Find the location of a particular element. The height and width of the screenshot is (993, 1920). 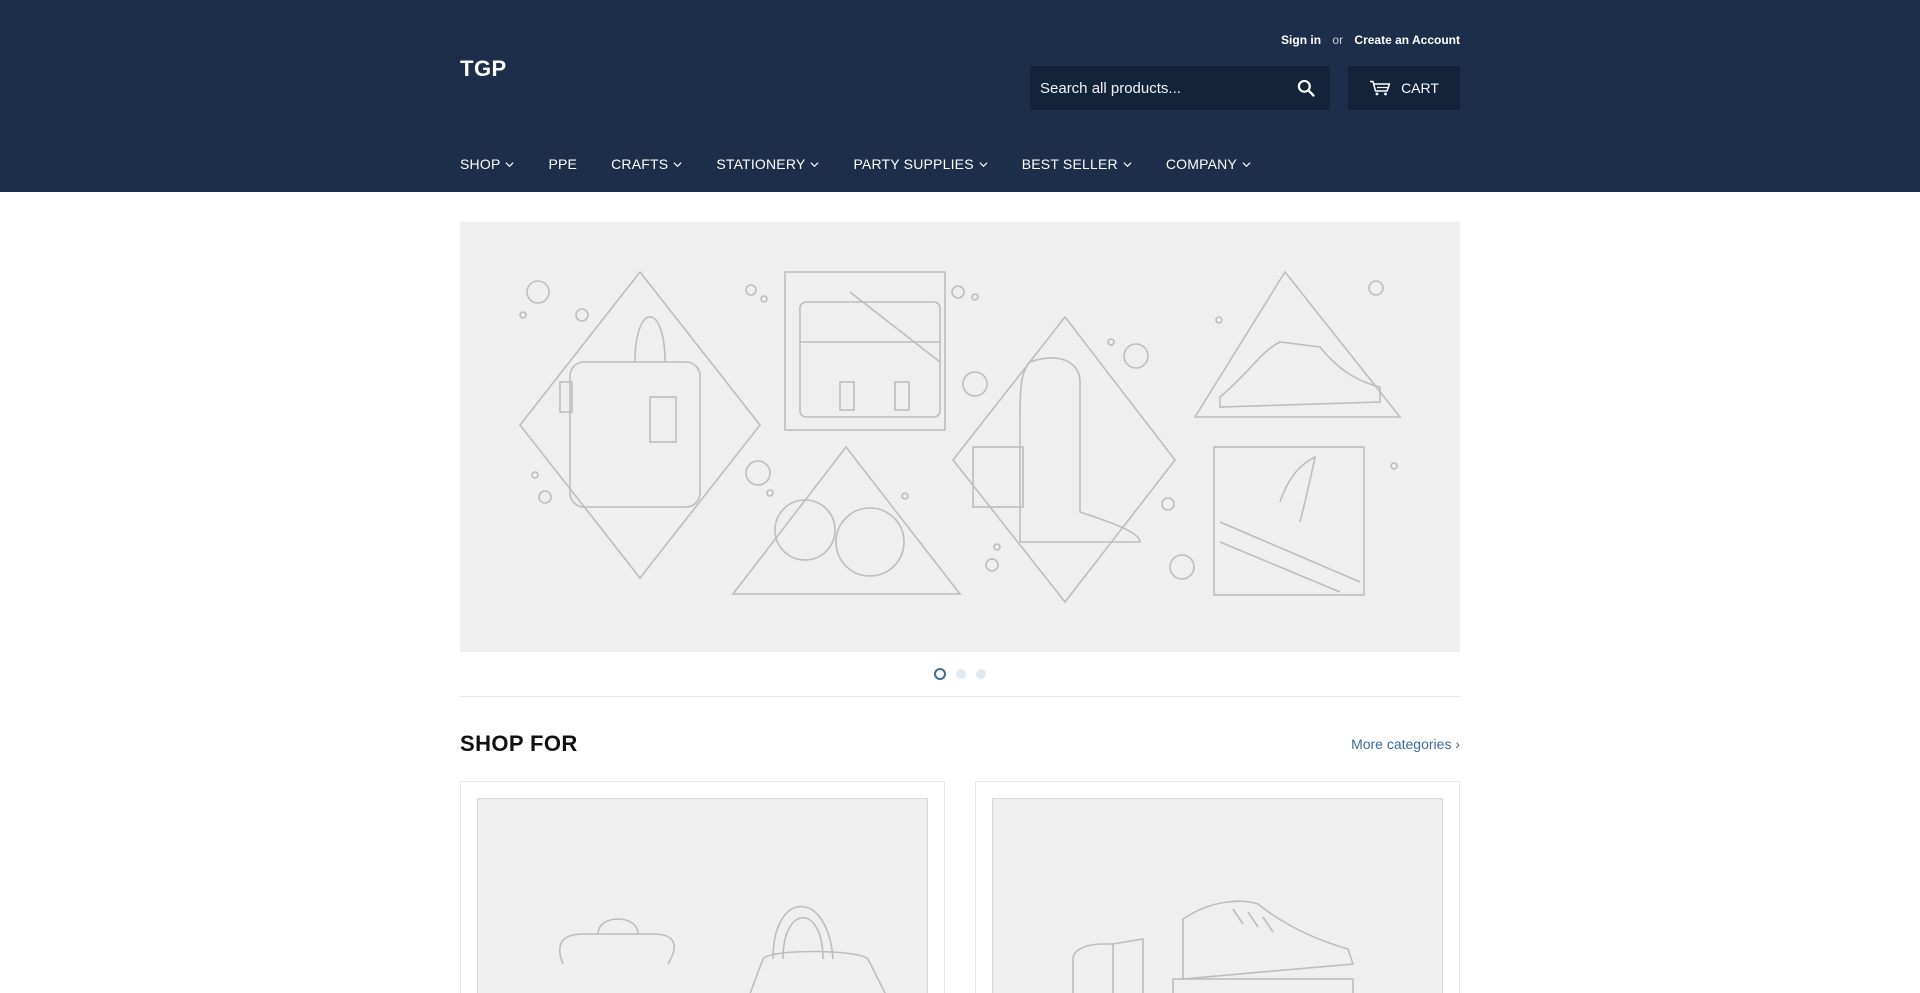

shop-for-header: SHOP FOR More categories › is located at coordinates (960, 744).